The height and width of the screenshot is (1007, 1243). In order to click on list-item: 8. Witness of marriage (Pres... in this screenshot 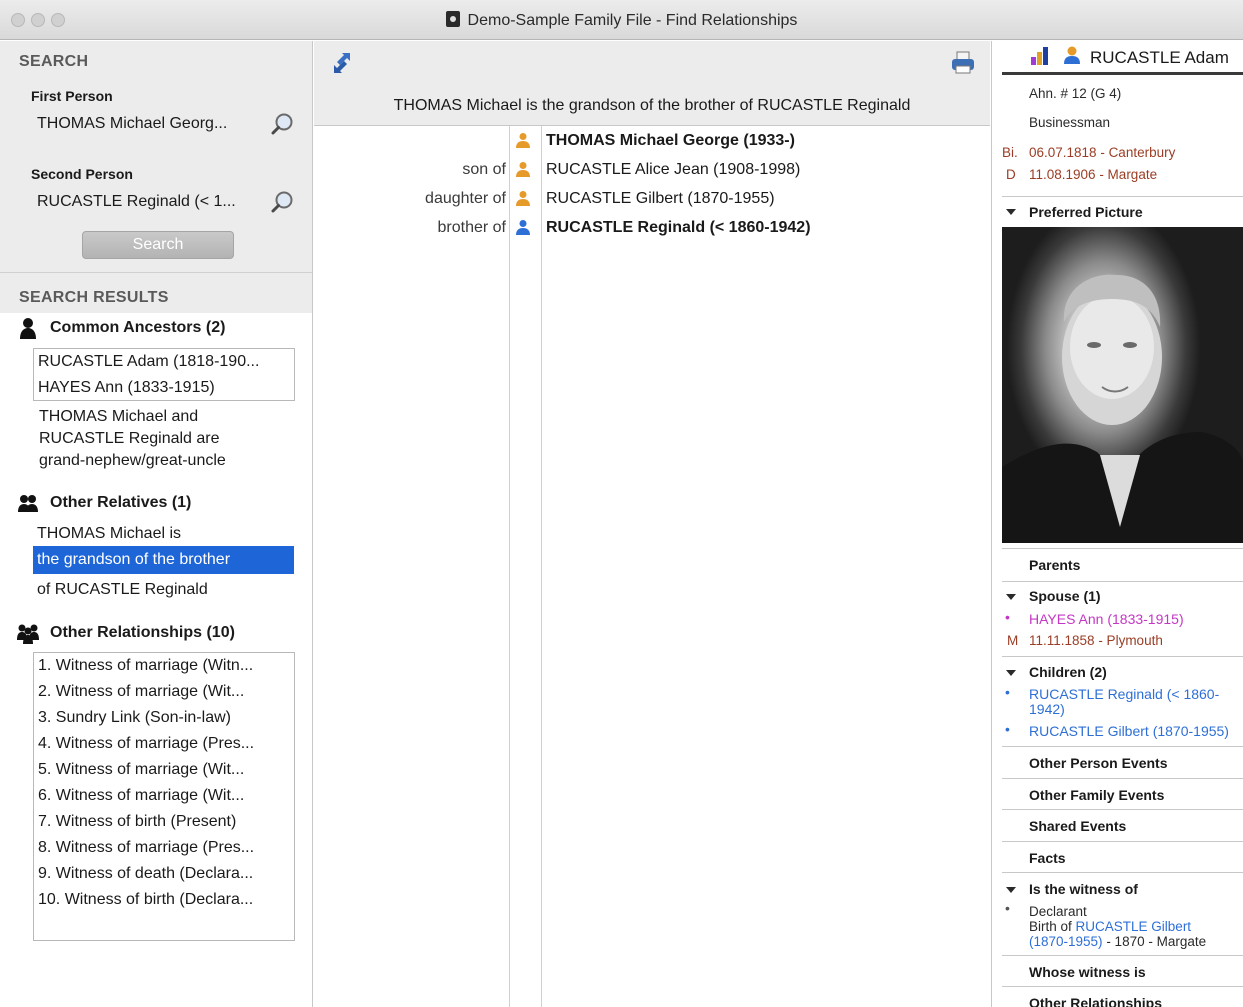, I will do `click(164, 848)`.